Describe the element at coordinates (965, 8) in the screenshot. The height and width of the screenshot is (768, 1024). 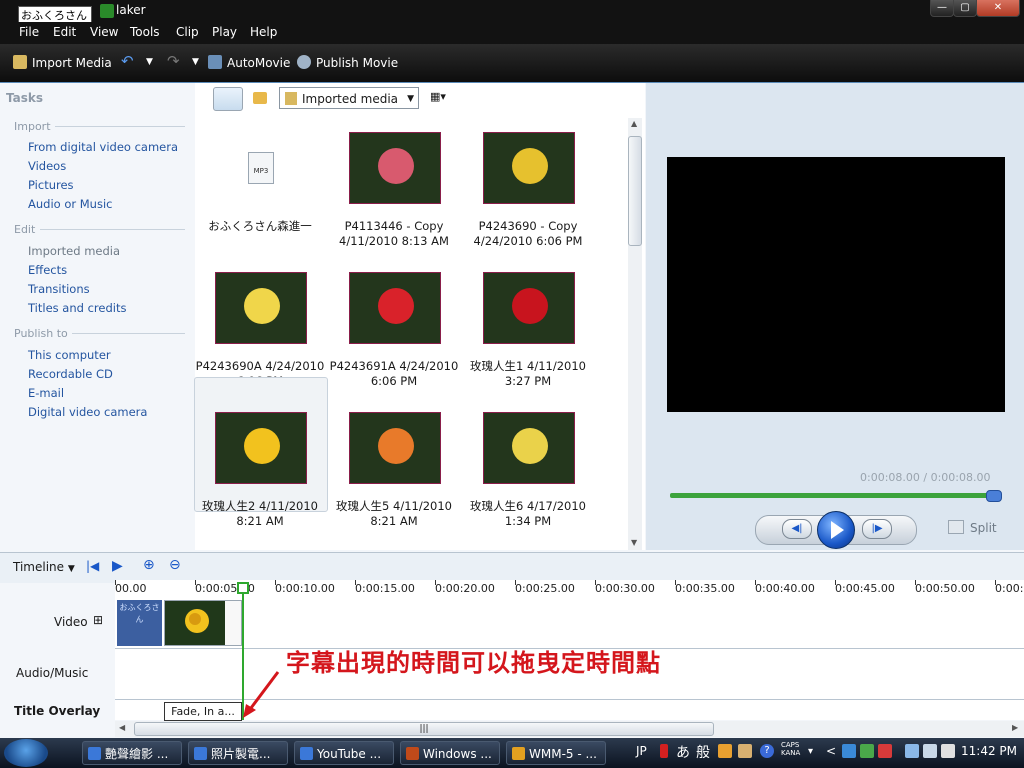
I see `maximize-button: ▢` at that location.